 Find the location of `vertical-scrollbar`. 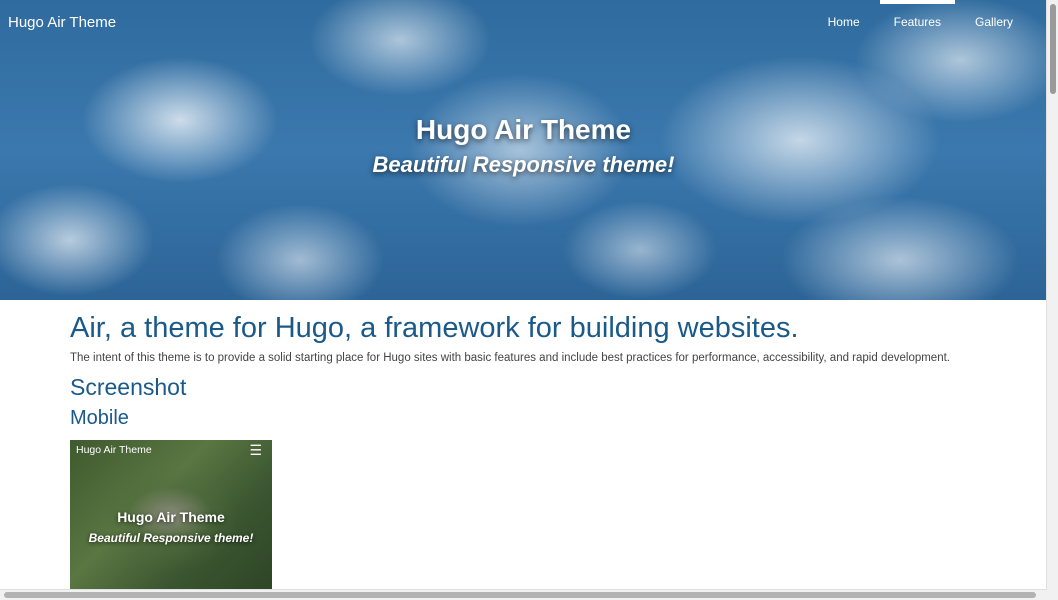

vertical-scrollbar is located at coordinates (1052, 300).